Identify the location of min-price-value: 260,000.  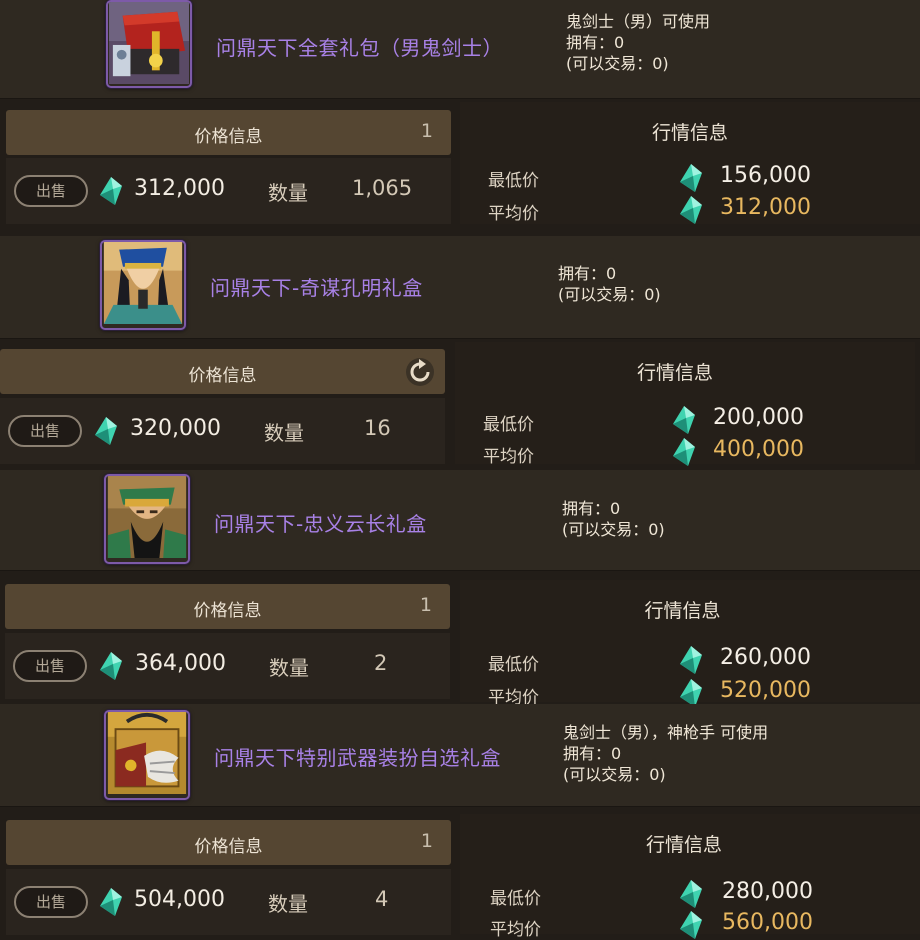
(765, 657).